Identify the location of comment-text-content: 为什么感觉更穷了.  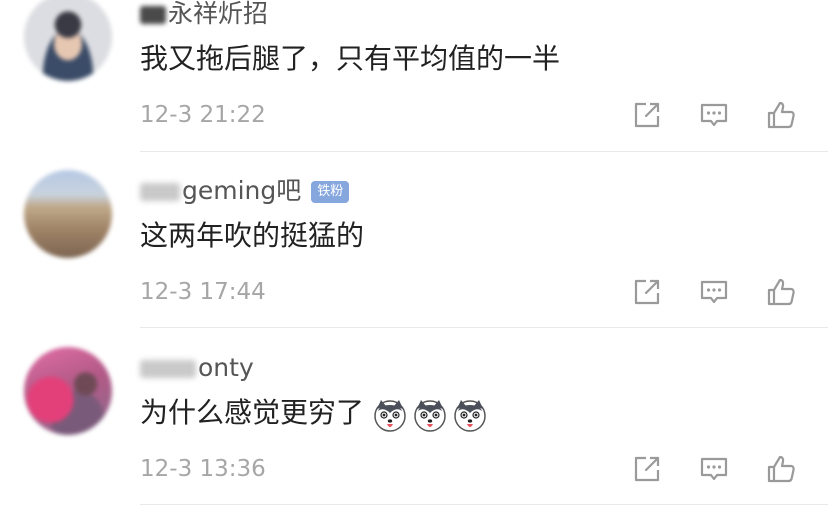
(252, 412).